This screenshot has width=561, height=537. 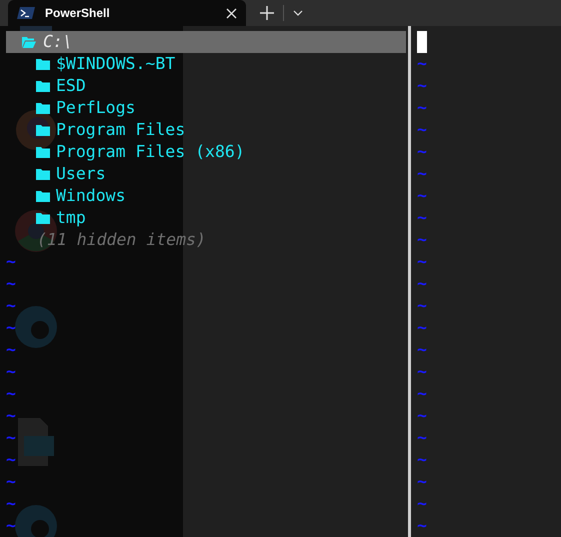 I want to click on folder-name: PerfLogs, so click(x=96, y=108).